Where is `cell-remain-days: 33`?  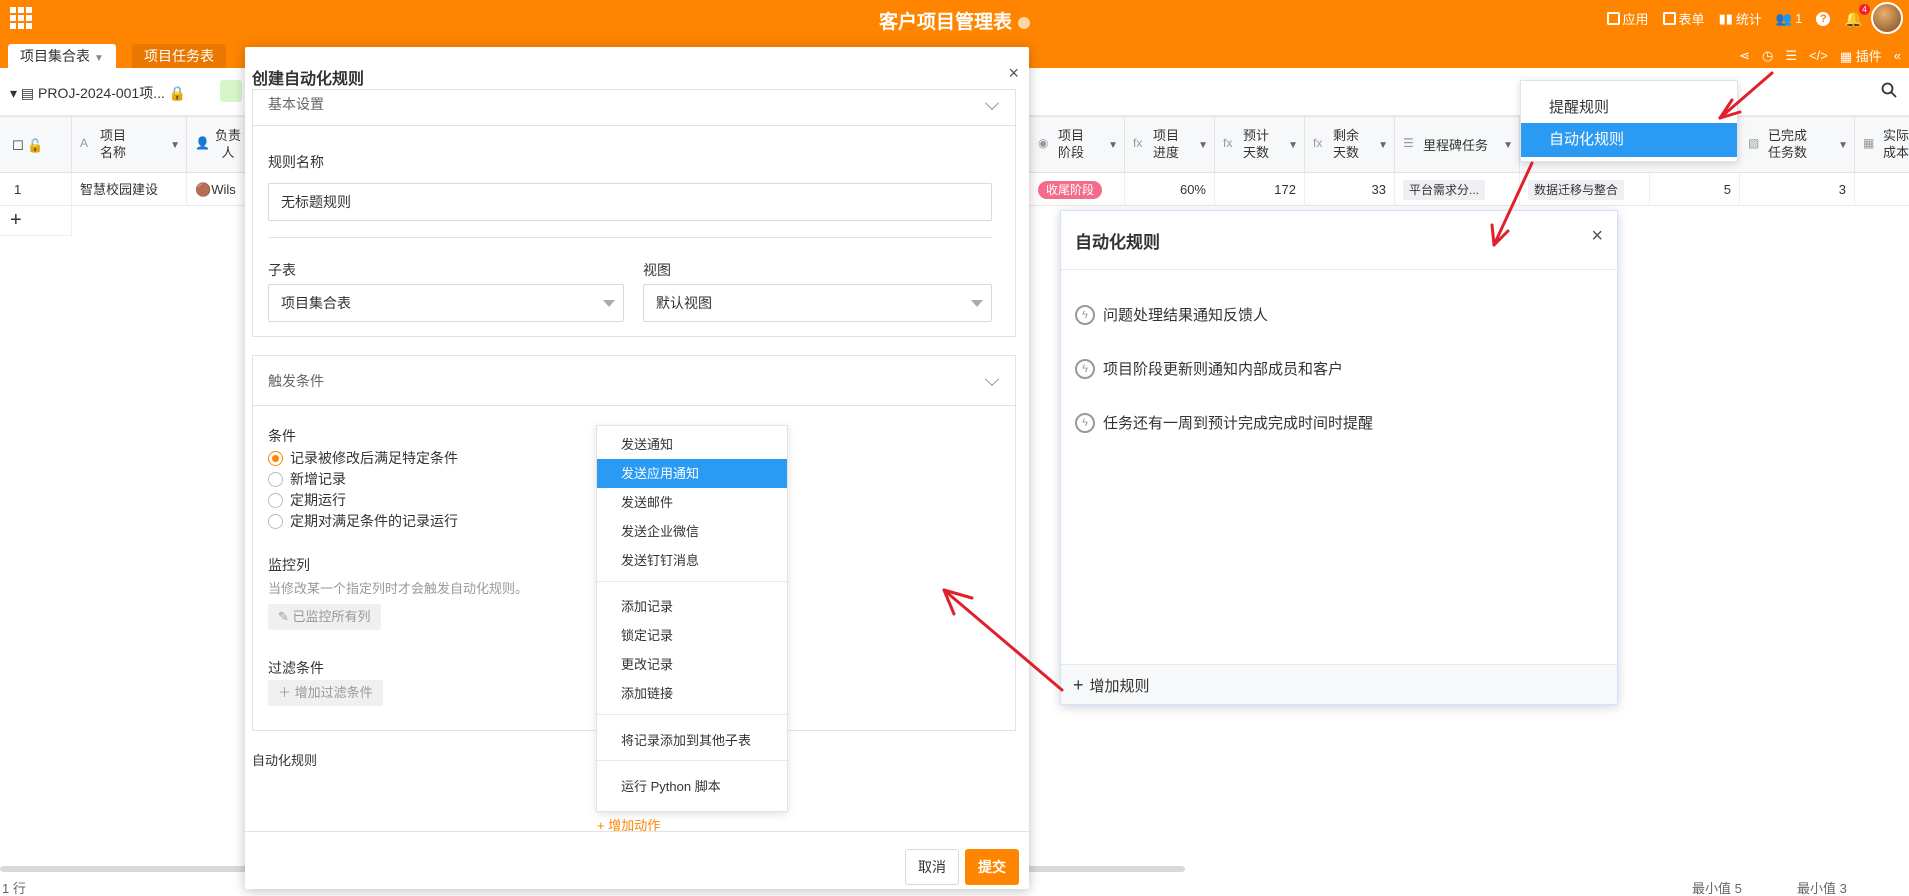 cell-remain-days: 33 is located at coordinates (1350, 189).